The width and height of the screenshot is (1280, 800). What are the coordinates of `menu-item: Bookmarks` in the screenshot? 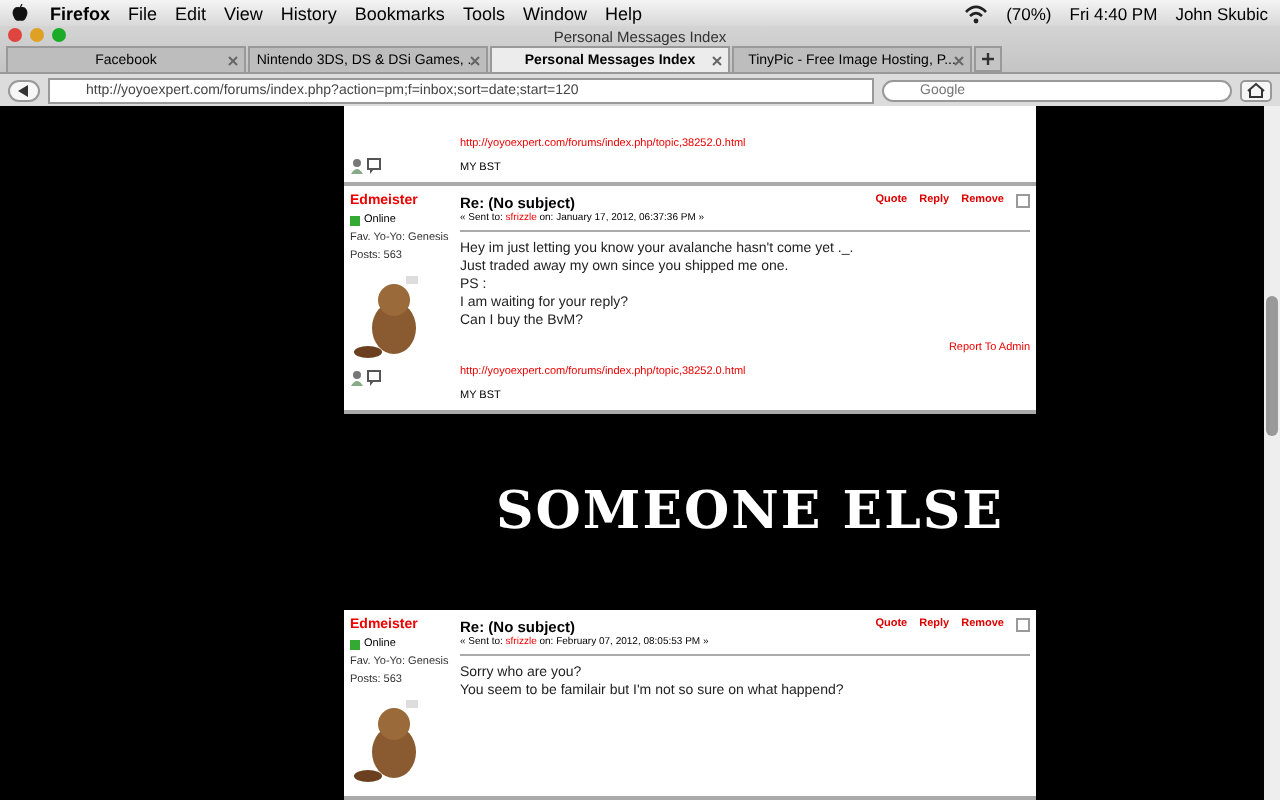 It's located at (399, 13).